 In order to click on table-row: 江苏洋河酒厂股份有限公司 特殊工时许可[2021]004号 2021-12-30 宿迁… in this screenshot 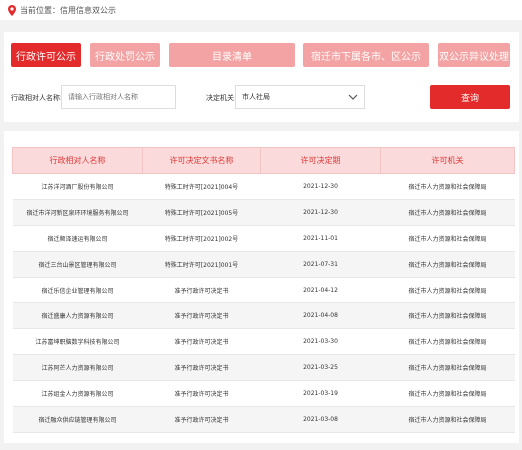, I will do `click(263, 186)`.